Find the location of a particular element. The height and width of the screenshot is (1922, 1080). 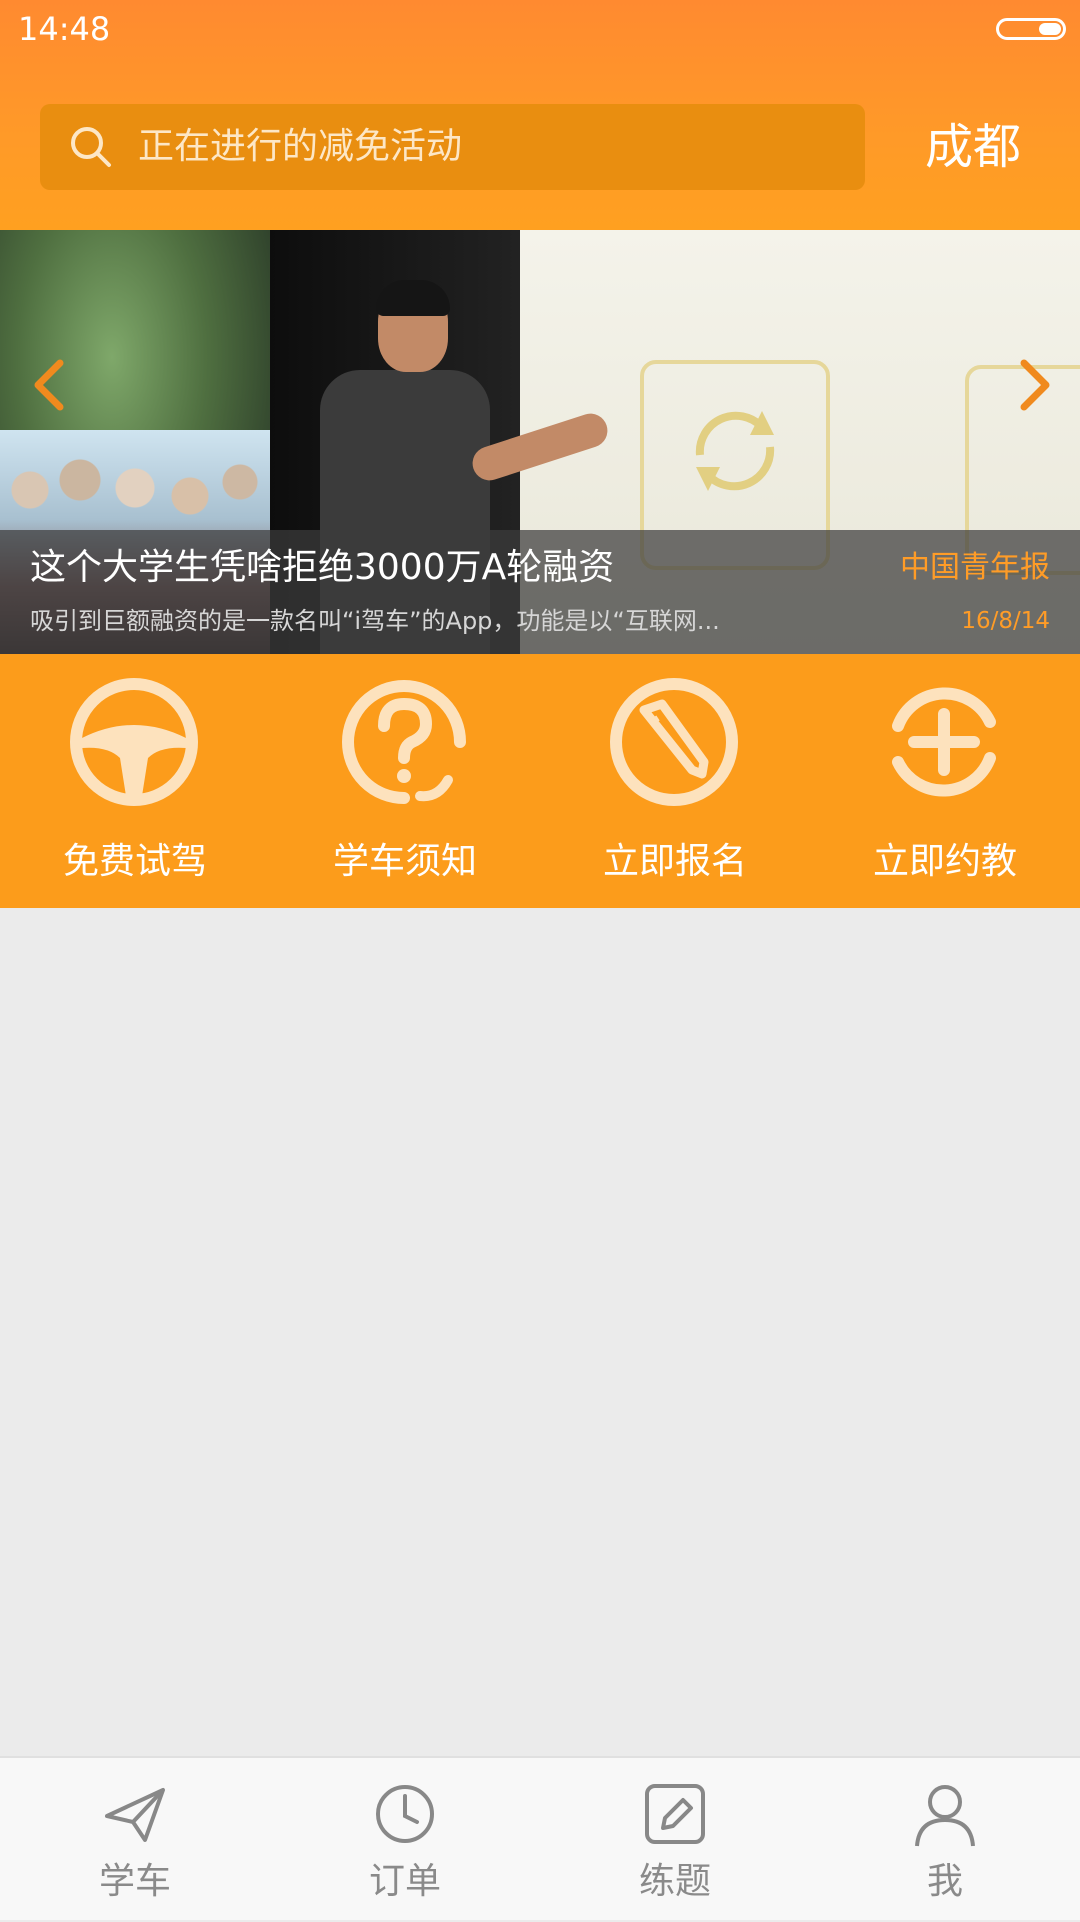

quick-action-appointment: 立即约教 is located at coordinates (945, 781).